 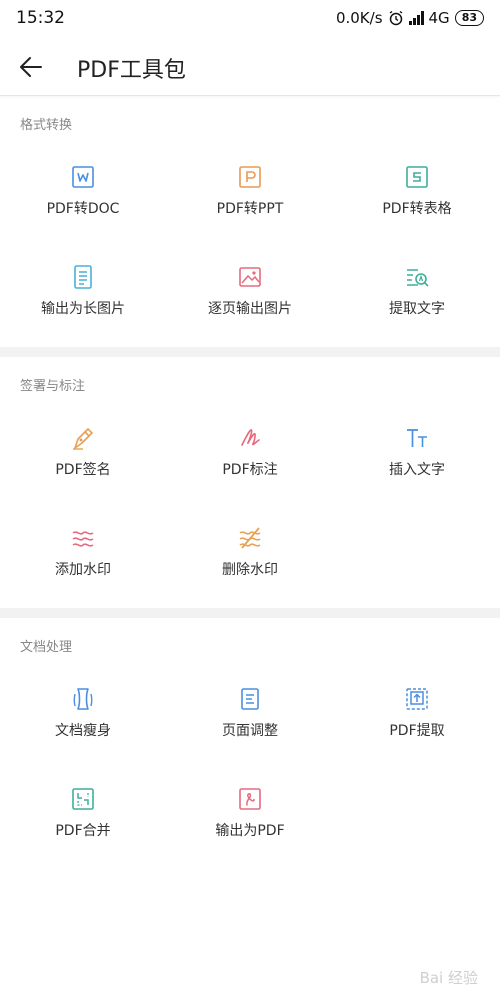 I want to click on tool-pdf-annotate: PDF标注, so click(x=250, y=470).